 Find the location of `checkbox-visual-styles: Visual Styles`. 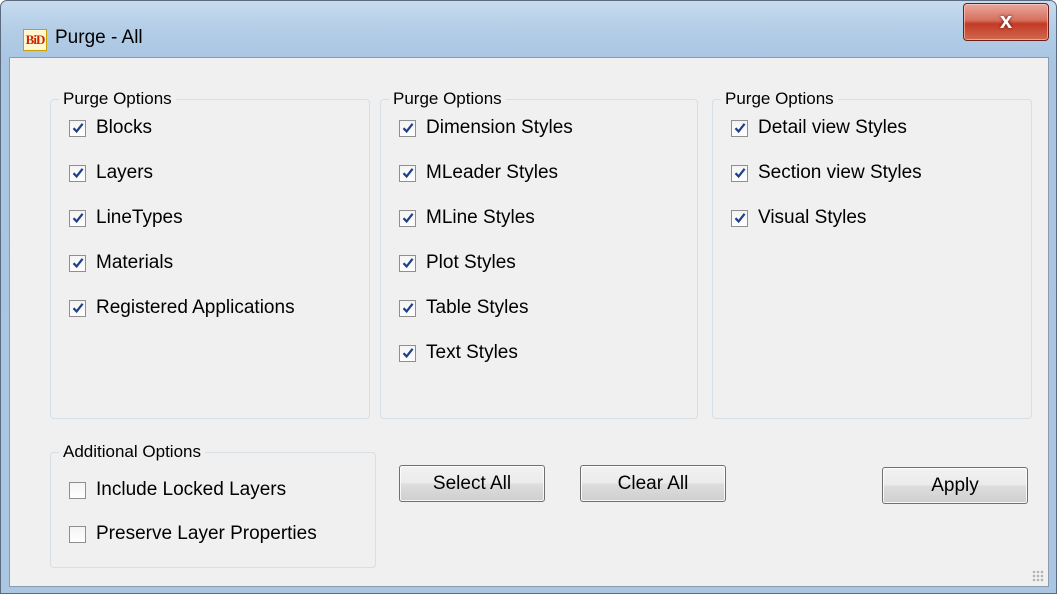

checkbox-visual-styles: Visual Styles is located at coordinates (798, 218).